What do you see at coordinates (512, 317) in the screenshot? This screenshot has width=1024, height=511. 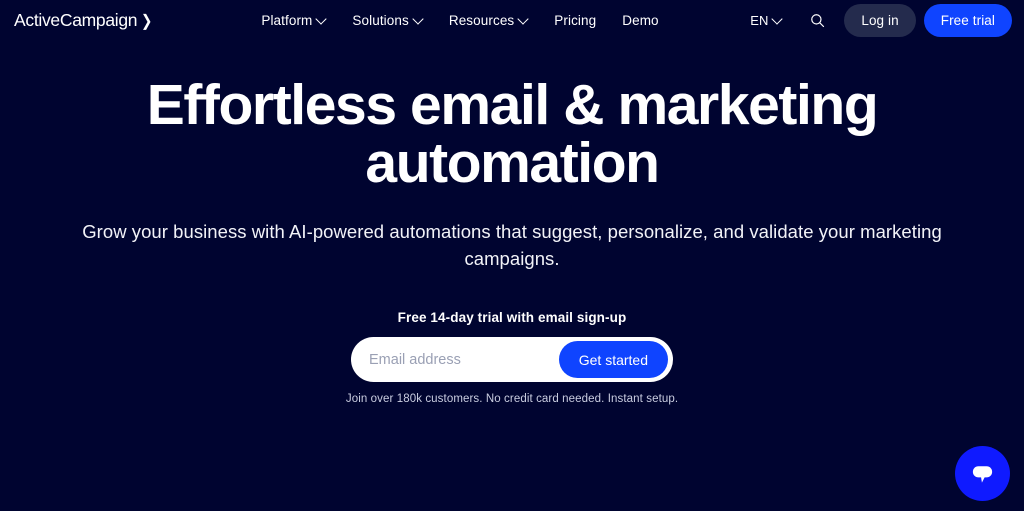 I see `trial-offer-label: Free 14-day trial with email sign-up` at bounding box center [512, 317].